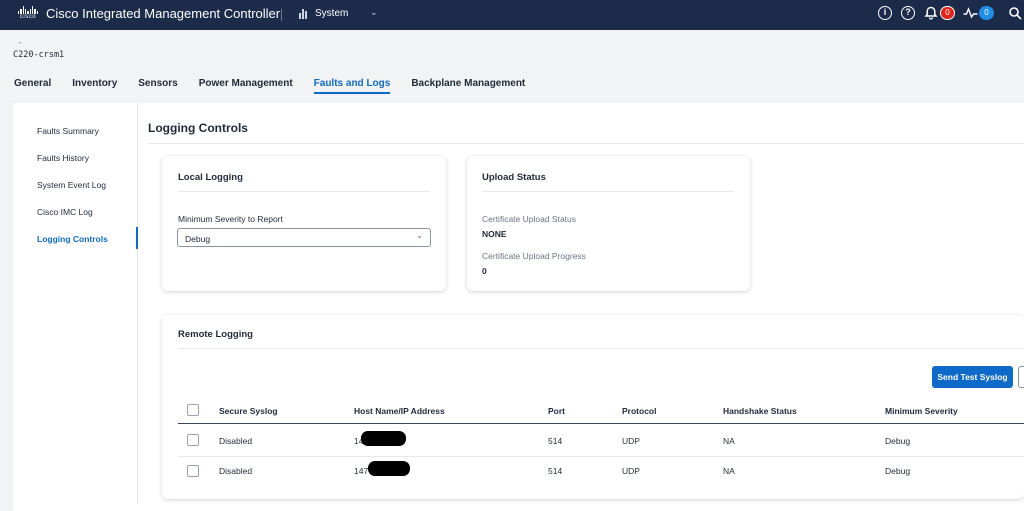  I want to click on cisco-logo-icon: cisco, so click(28, 13).